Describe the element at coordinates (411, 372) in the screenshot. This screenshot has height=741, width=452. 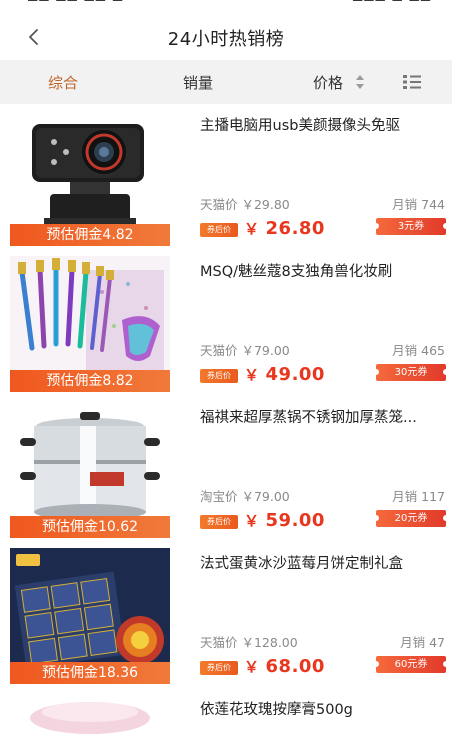
I see `coupon-button: 30元券` at that location.